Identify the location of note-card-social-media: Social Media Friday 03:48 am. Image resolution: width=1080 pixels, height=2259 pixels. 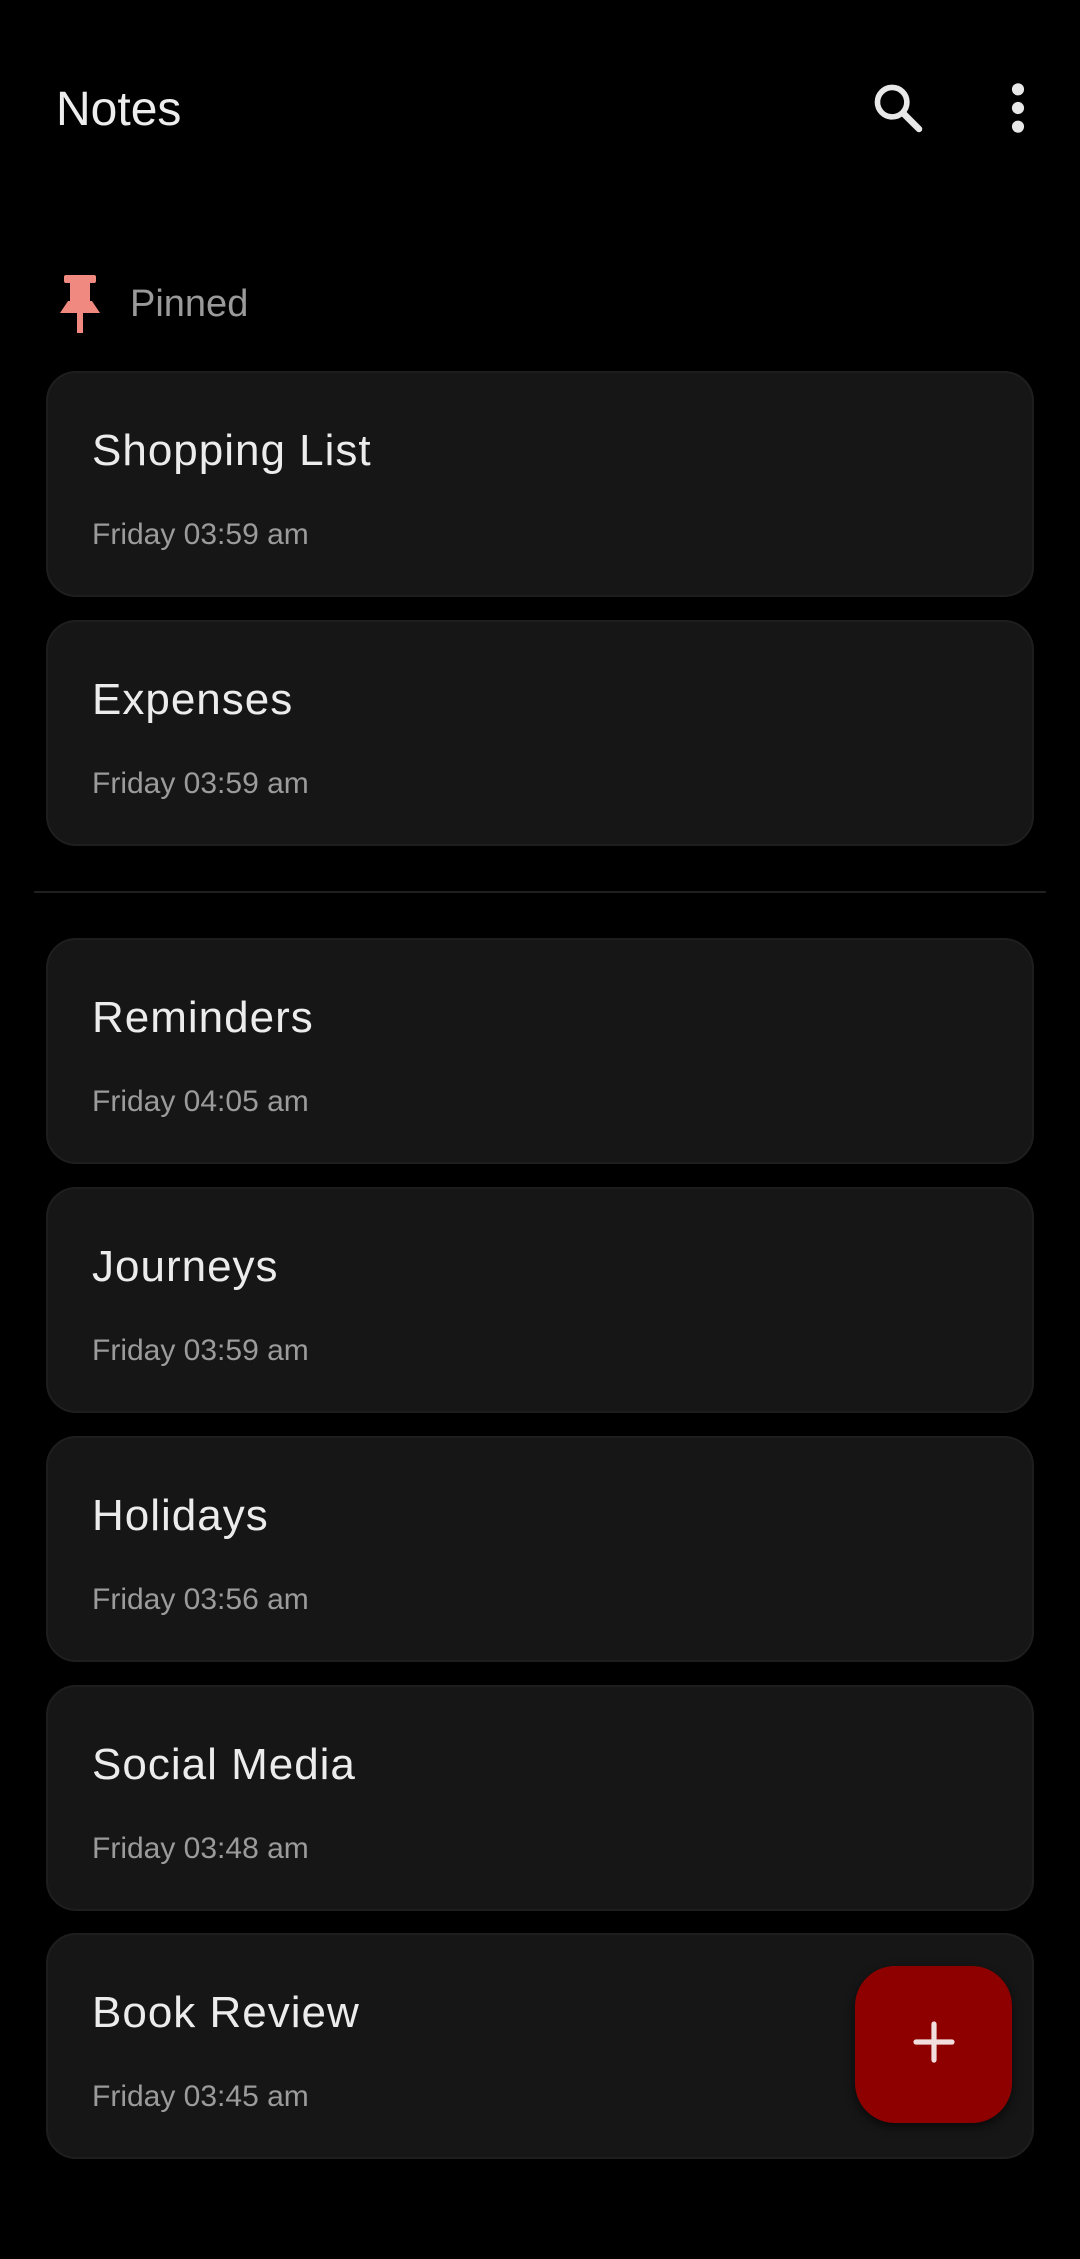
(540, 1798).